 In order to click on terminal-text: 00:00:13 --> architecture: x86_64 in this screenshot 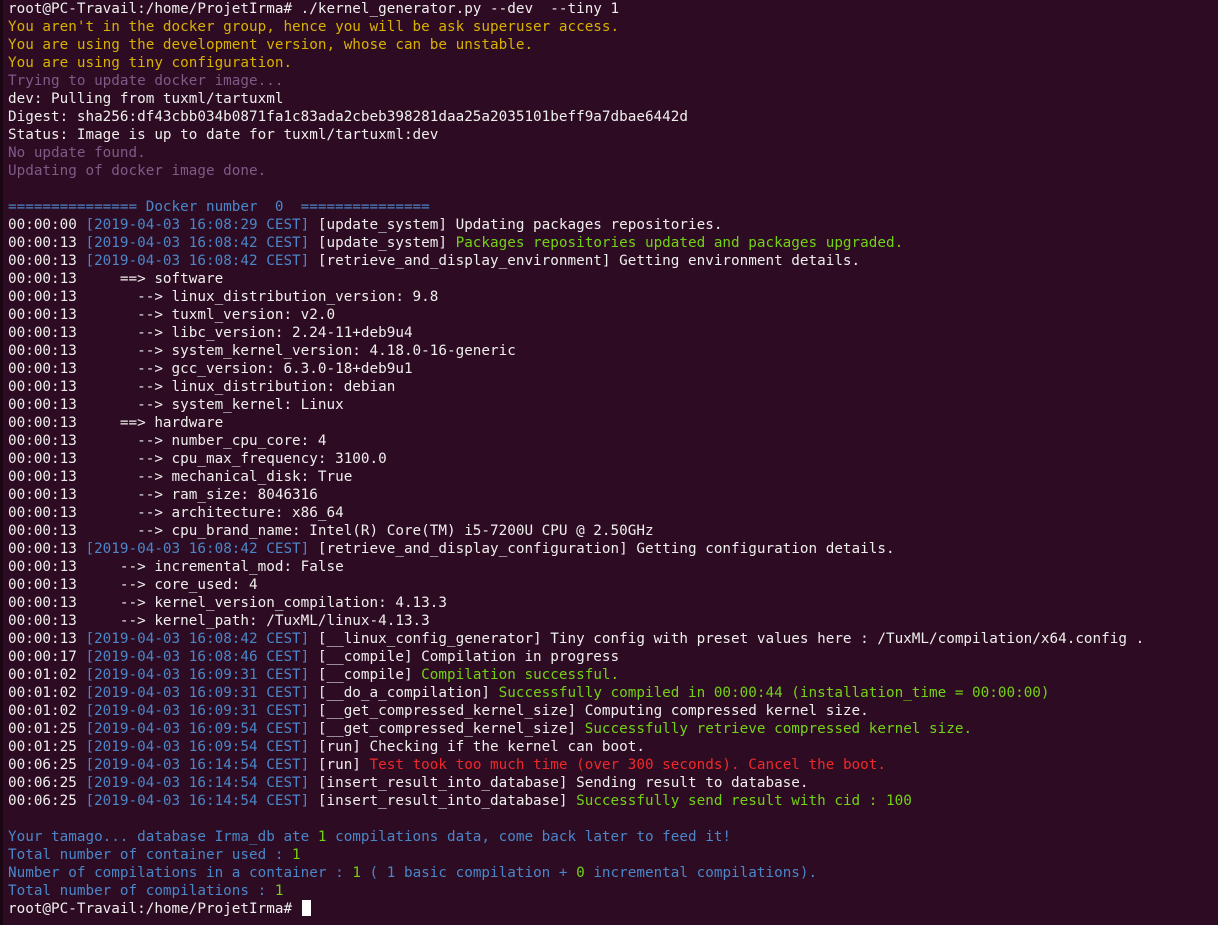, I will do `click(176, 513)`.